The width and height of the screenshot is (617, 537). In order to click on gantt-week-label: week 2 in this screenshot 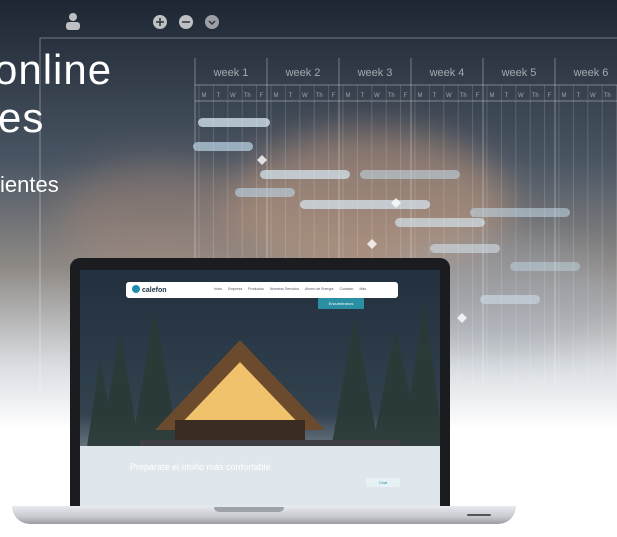, I will do `click(303, 73)`.